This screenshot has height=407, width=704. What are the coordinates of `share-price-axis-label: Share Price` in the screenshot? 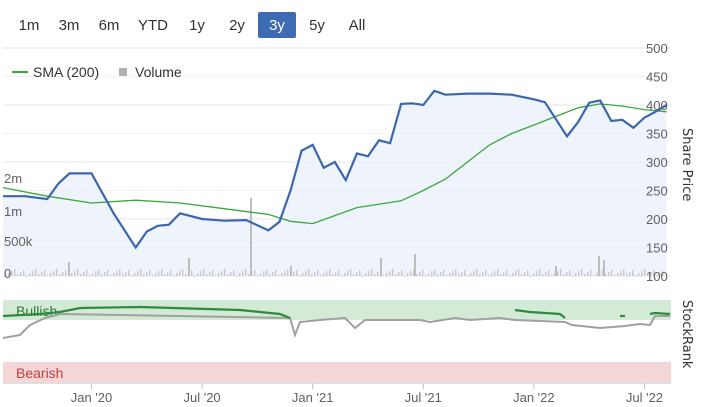 It's located at (686, 164).